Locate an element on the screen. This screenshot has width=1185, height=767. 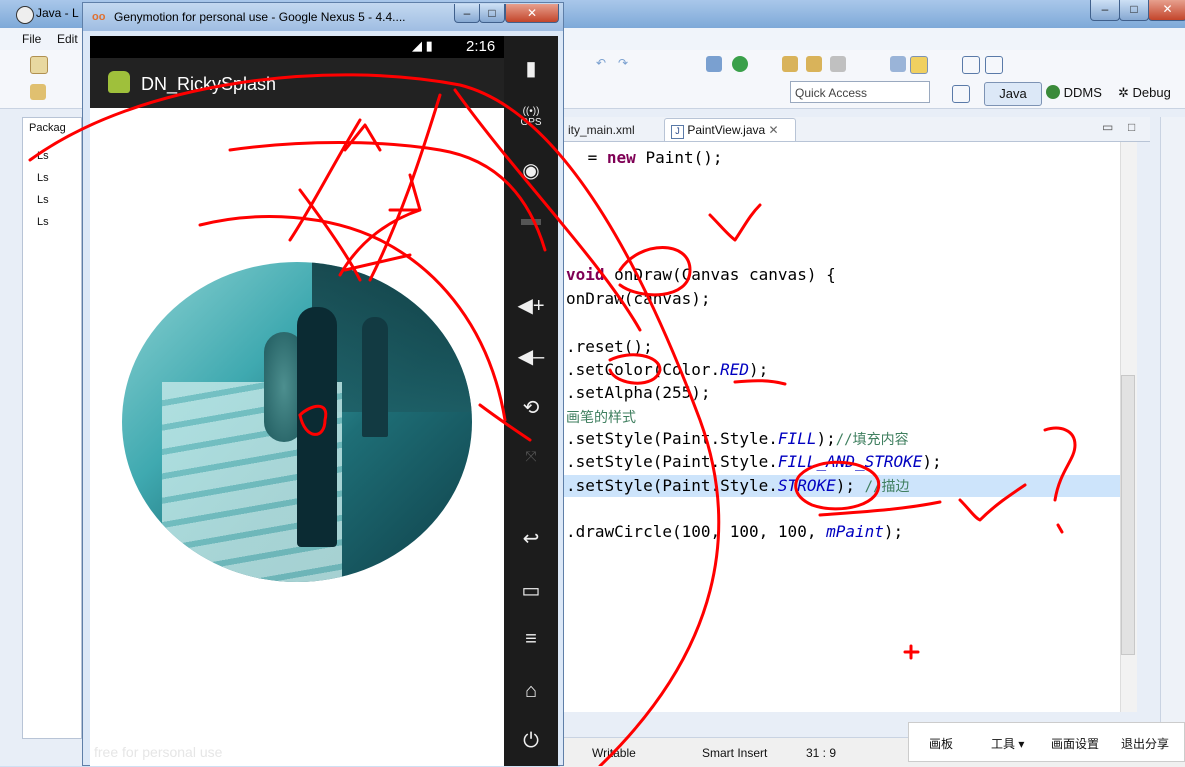
maximize-editor-icon: □ is located at coordinates (1131, 127).